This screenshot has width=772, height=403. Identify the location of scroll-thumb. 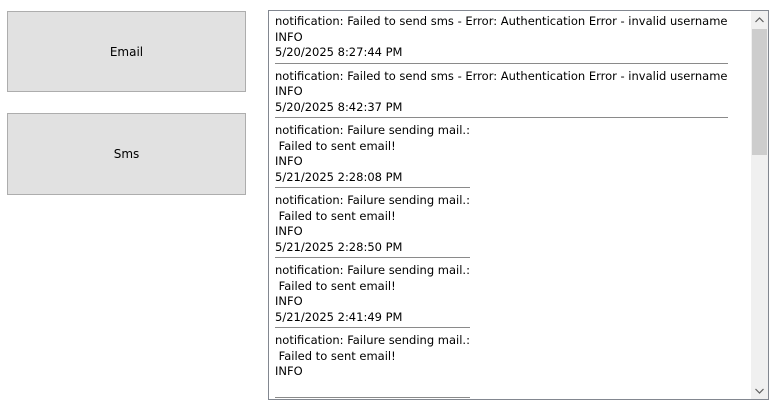
(759, 92).